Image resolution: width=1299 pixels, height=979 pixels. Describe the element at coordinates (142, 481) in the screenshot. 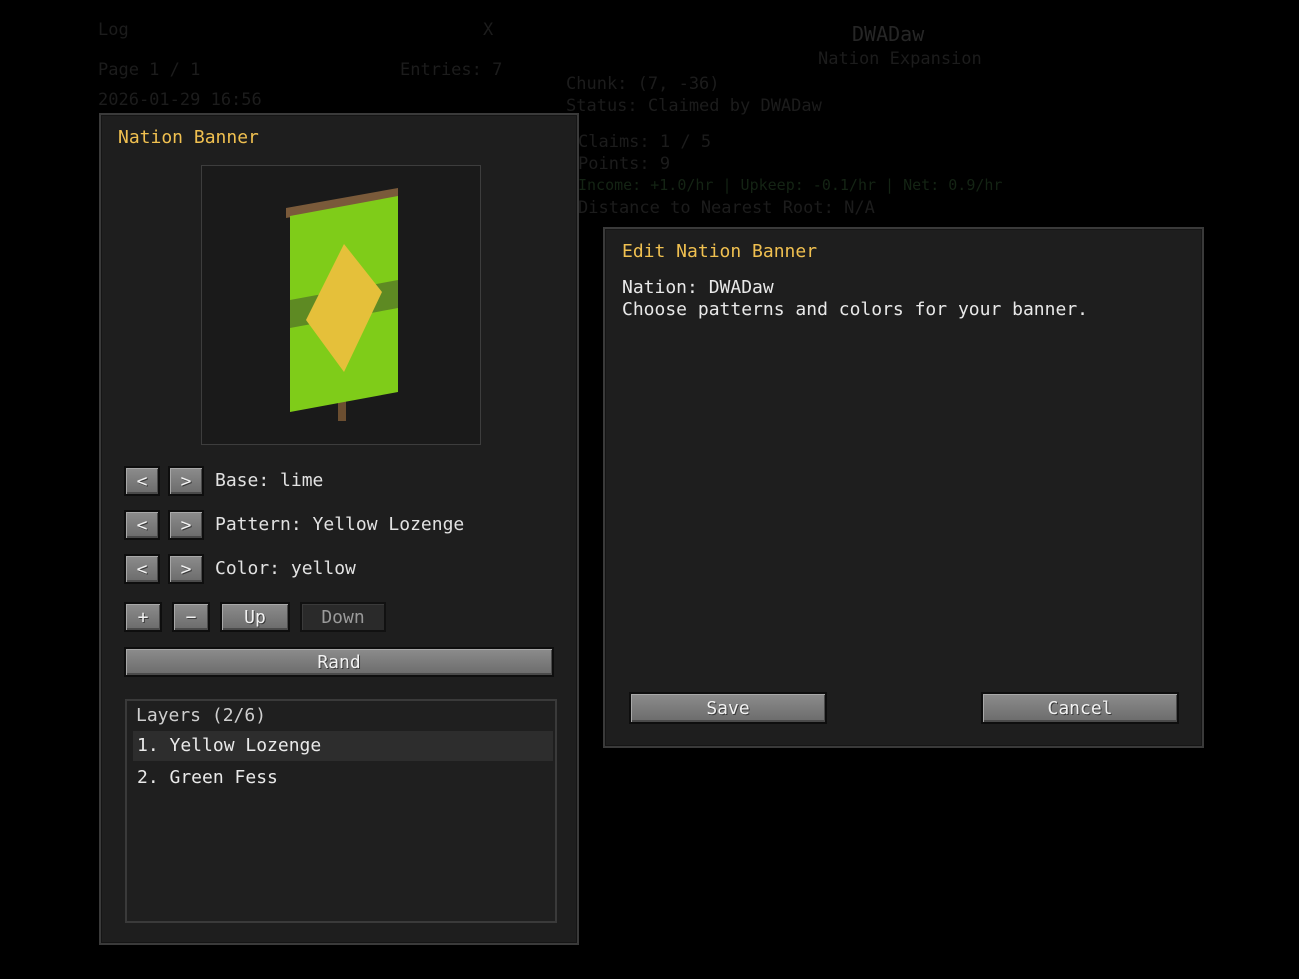

I see `base-prev-button: <` at that location.